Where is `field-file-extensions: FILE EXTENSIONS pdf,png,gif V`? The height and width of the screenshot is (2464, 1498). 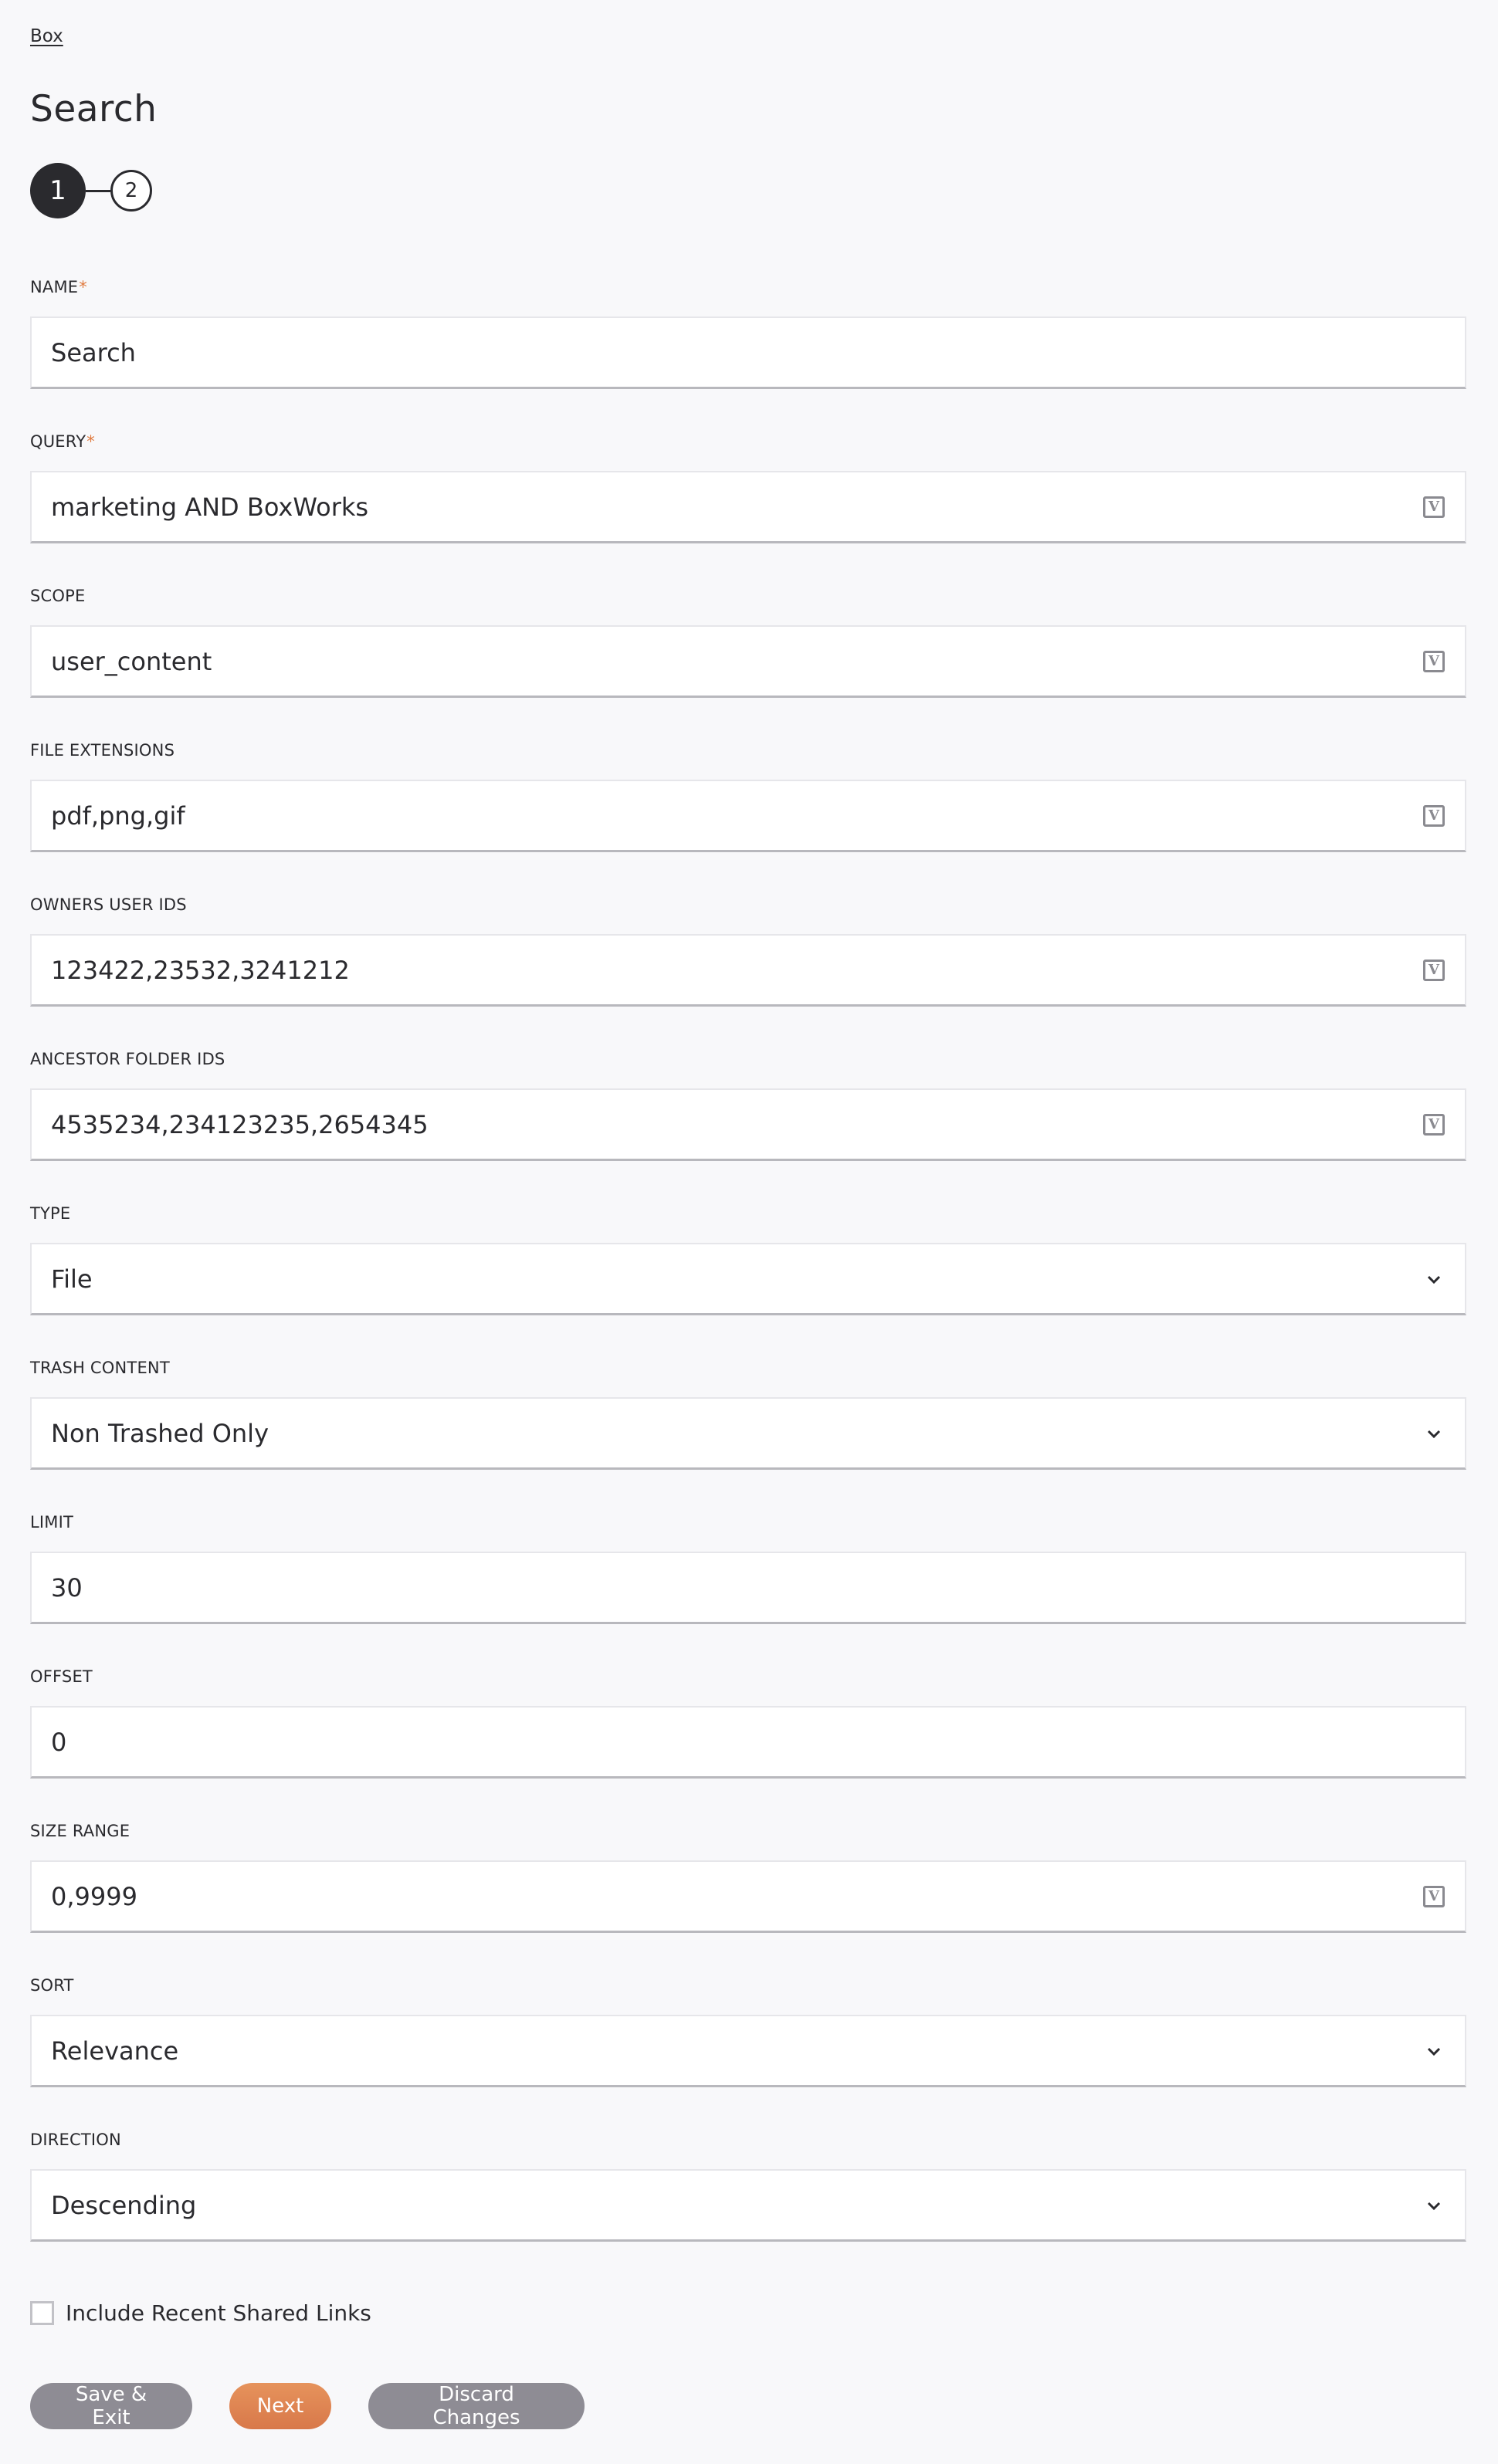
field-file-extensions: FILE EXTENSIONS pdf,png,gif V is located at coordinates (748, 818).